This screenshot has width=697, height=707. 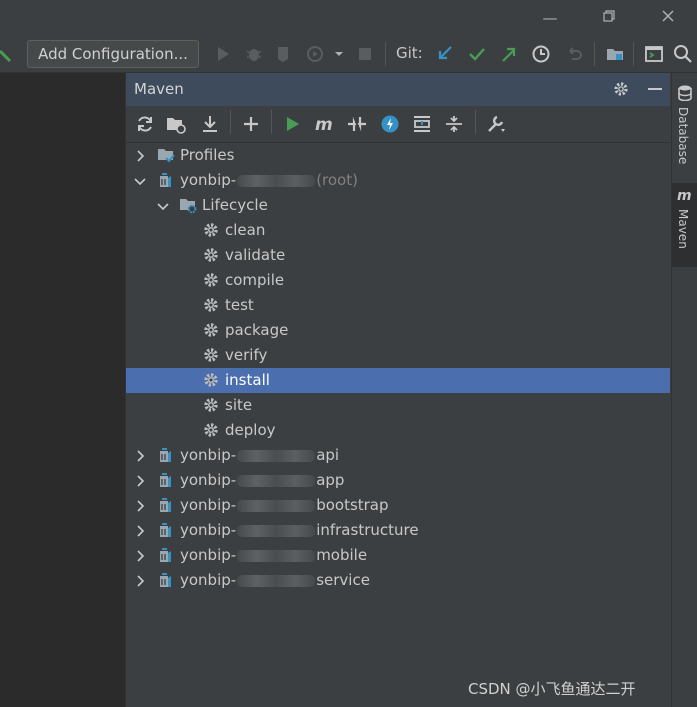 What do you see at coordinates (255, 255) in the screenshot?
I see `tree-item-label: validate` at bounding box center [255, 255].